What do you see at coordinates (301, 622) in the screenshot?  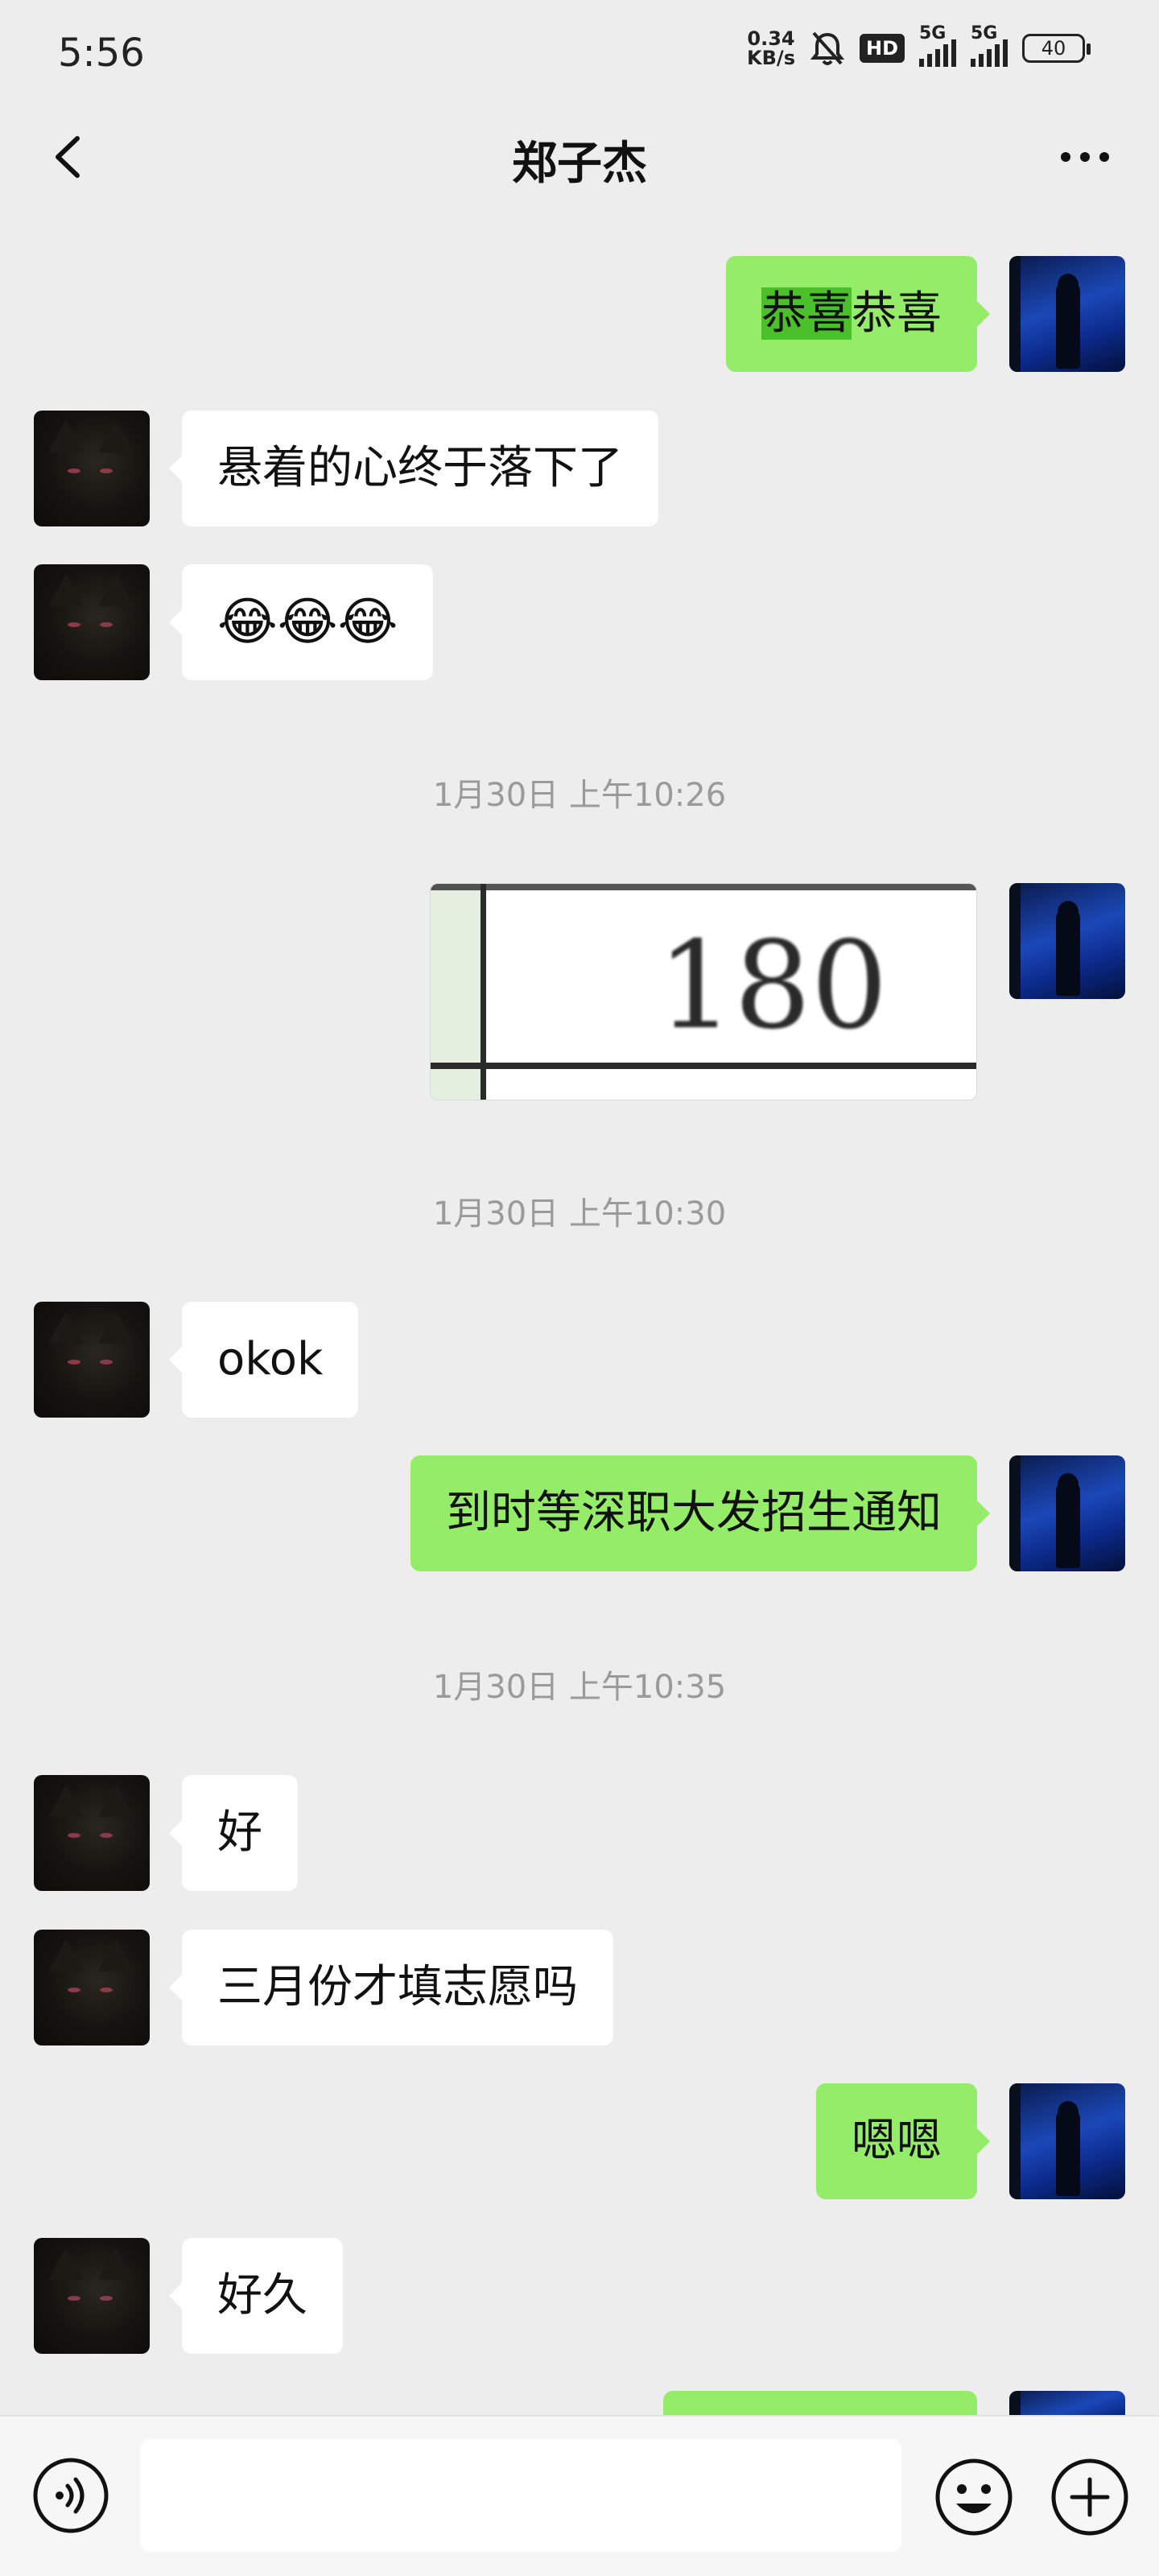 I see `message-bubble-other: 😂😂😂` at bounding box center [301, 622].